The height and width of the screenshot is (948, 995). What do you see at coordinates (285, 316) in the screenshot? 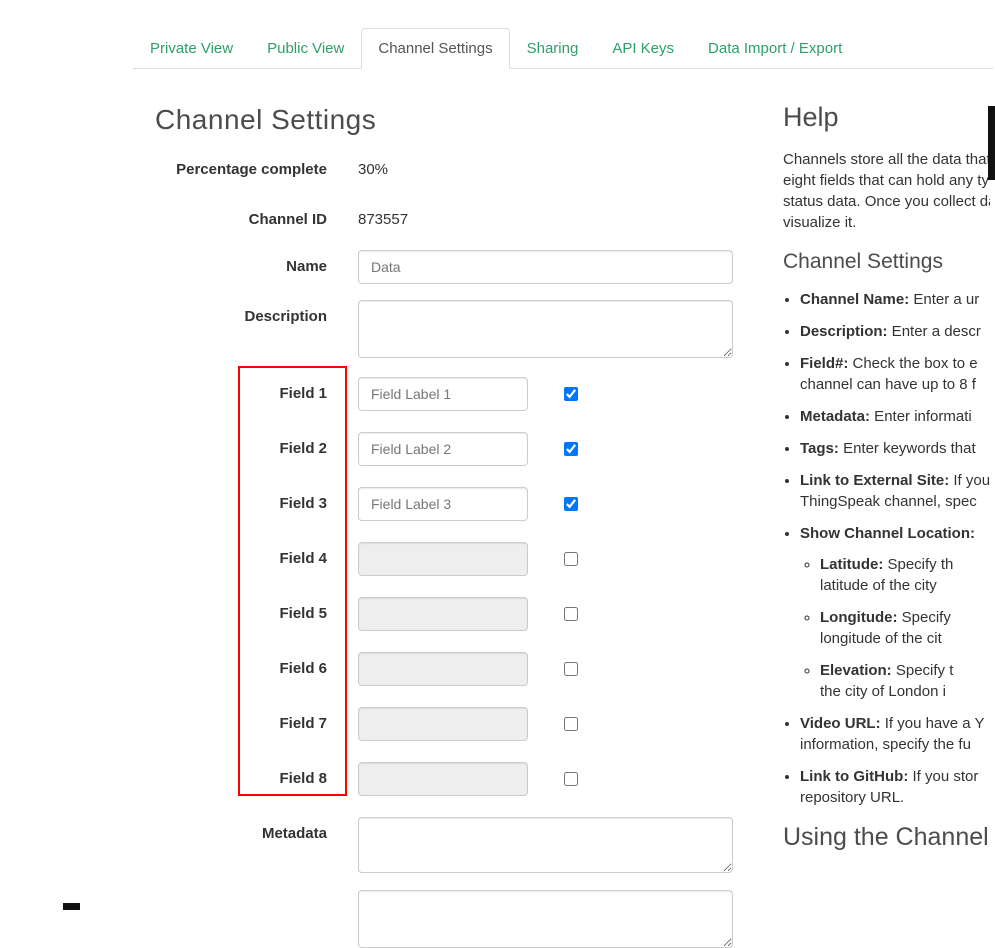
I see `description-label: Description` at bounding box center [285, 316].